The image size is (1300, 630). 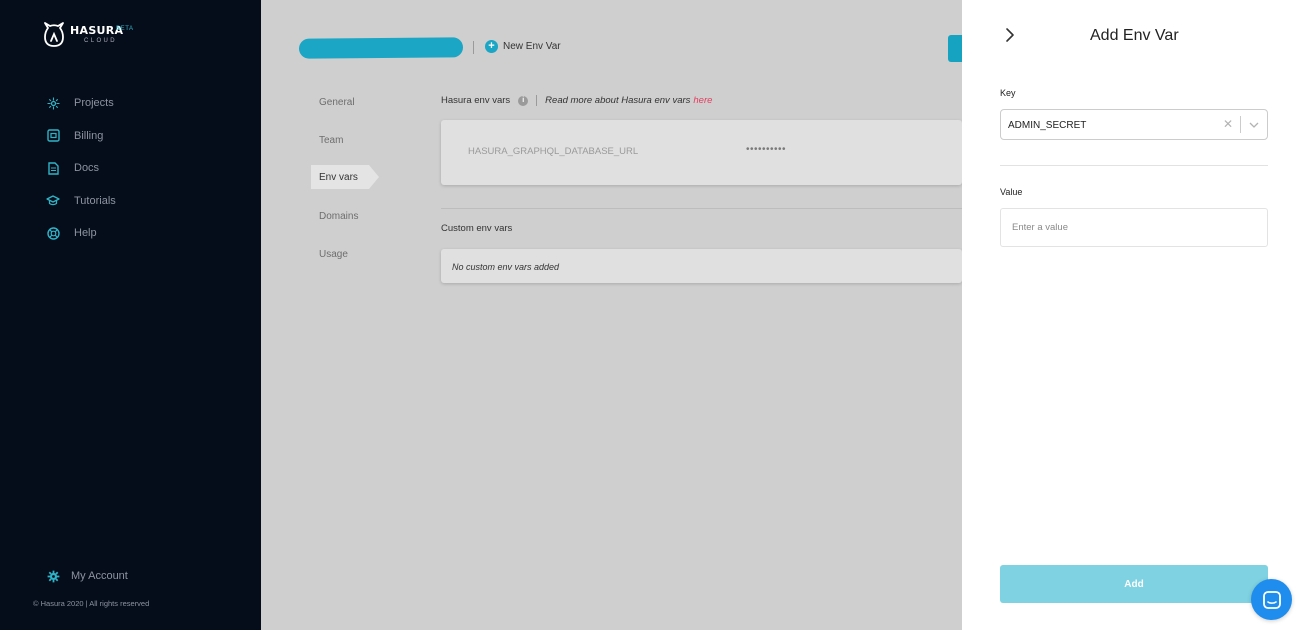 I want to click on chevron-right-icon, so click(x=1010, y=35).